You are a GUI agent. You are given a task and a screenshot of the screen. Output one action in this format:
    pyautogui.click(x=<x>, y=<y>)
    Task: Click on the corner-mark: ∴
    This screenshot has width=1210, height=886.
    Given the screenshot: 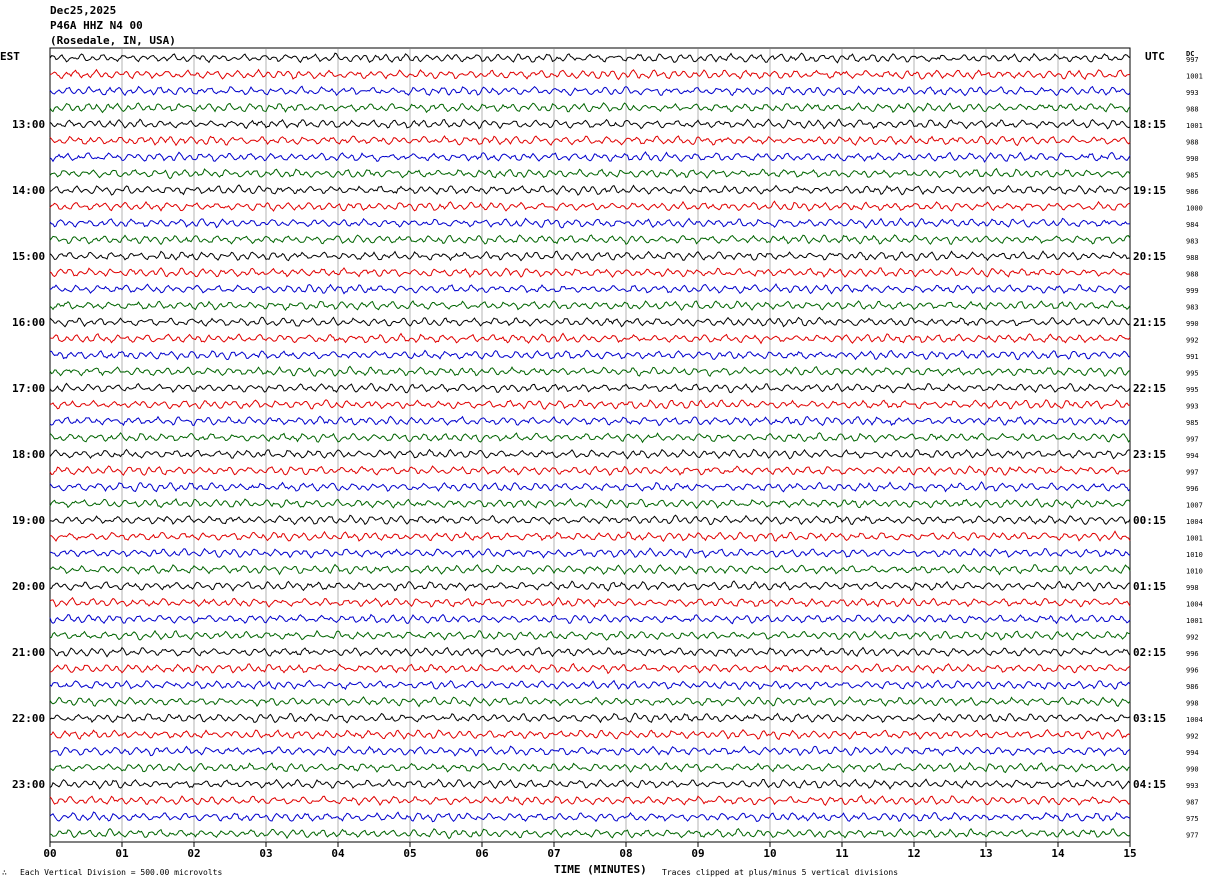 What is the action you would take?
    pyautogui.click(x=4, y=872)
    